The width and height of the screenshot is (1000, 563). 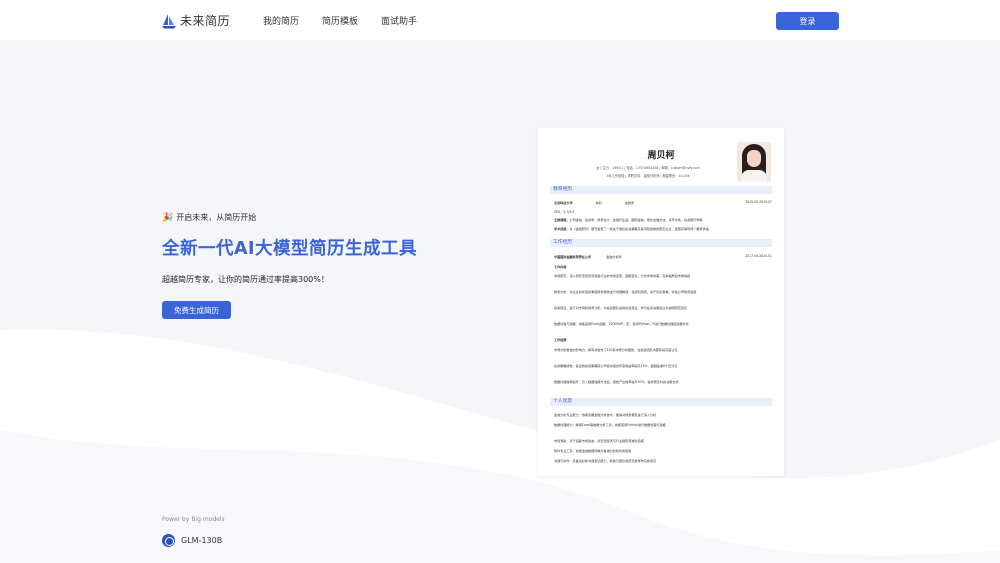 I want to click on nav-my-resume: 我的简历, so click(x=281, y=20).